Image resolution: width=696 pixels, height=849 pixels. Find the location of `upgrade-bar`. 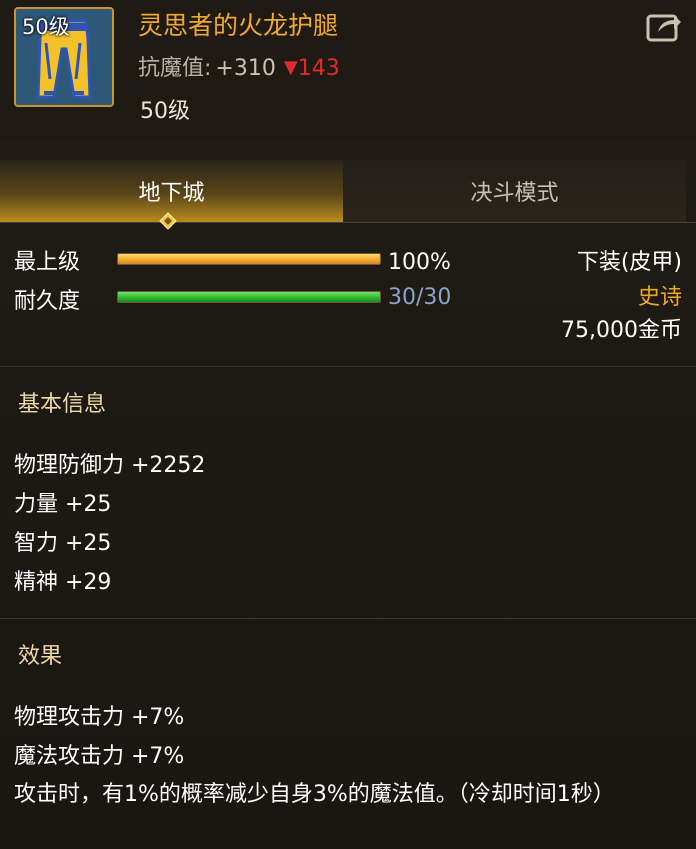

upgrade-bar is located at coordinates (249, 259).